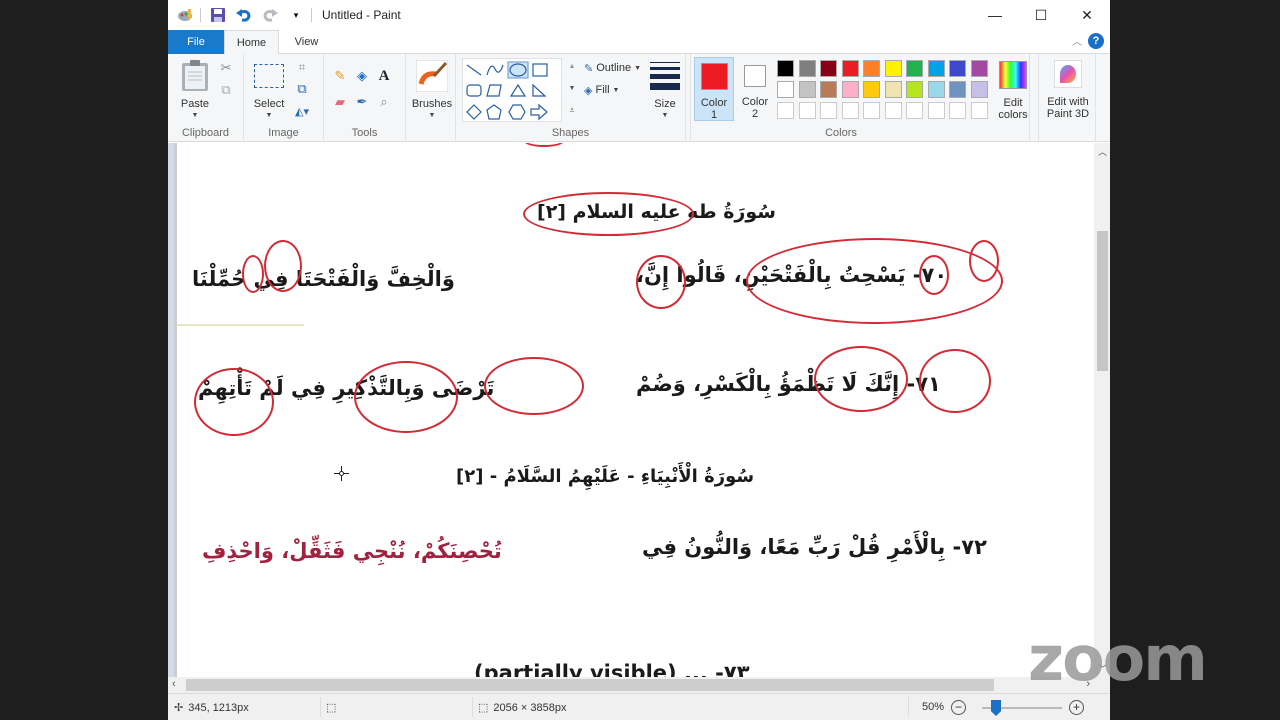 This screenshot has width=1280, height=720. What do you see at coordinates (196, 42) in the screenshot?
I see `tab-file: File` at bounding box center [196, 42].